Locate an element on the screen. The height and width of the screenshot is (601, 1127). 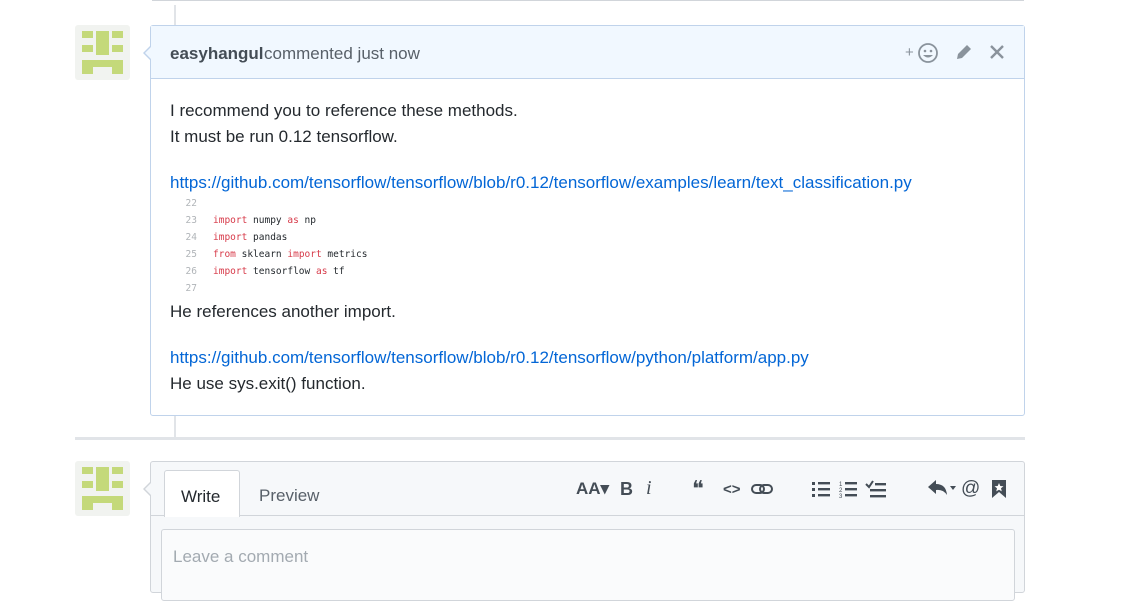
tab-write: Write is located at coordinates (202, 493).